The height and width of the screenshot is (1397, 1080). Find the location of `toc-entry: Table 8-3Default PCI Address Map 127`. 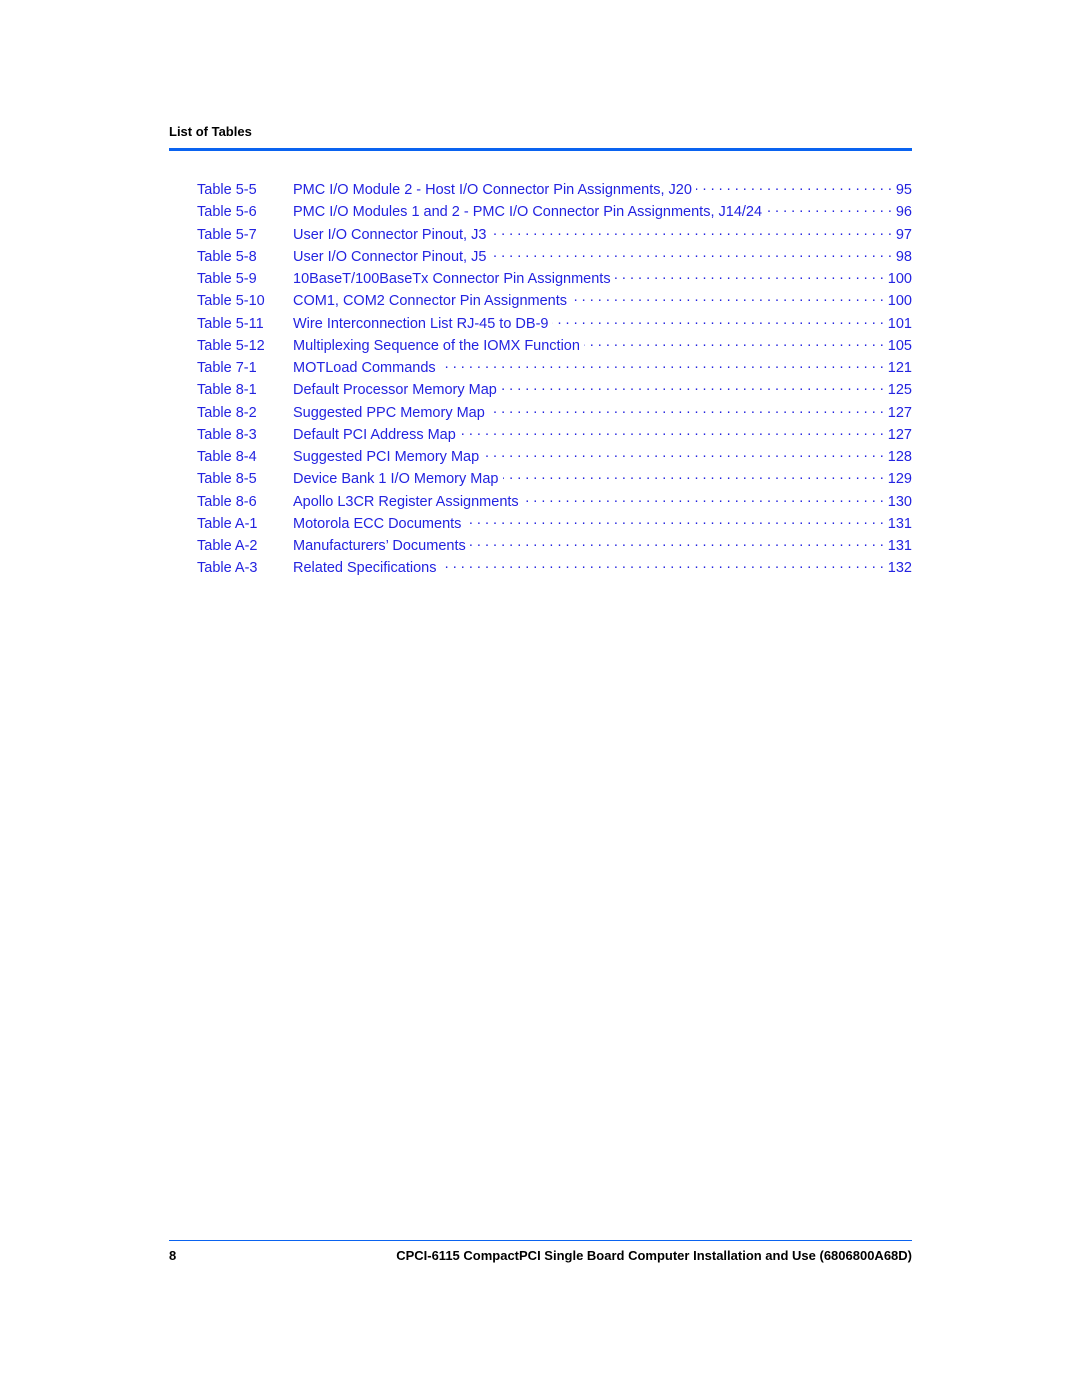

toc-entry: Table 8-3Default PCI Address Map 127 is located at coordinates (554, 434).